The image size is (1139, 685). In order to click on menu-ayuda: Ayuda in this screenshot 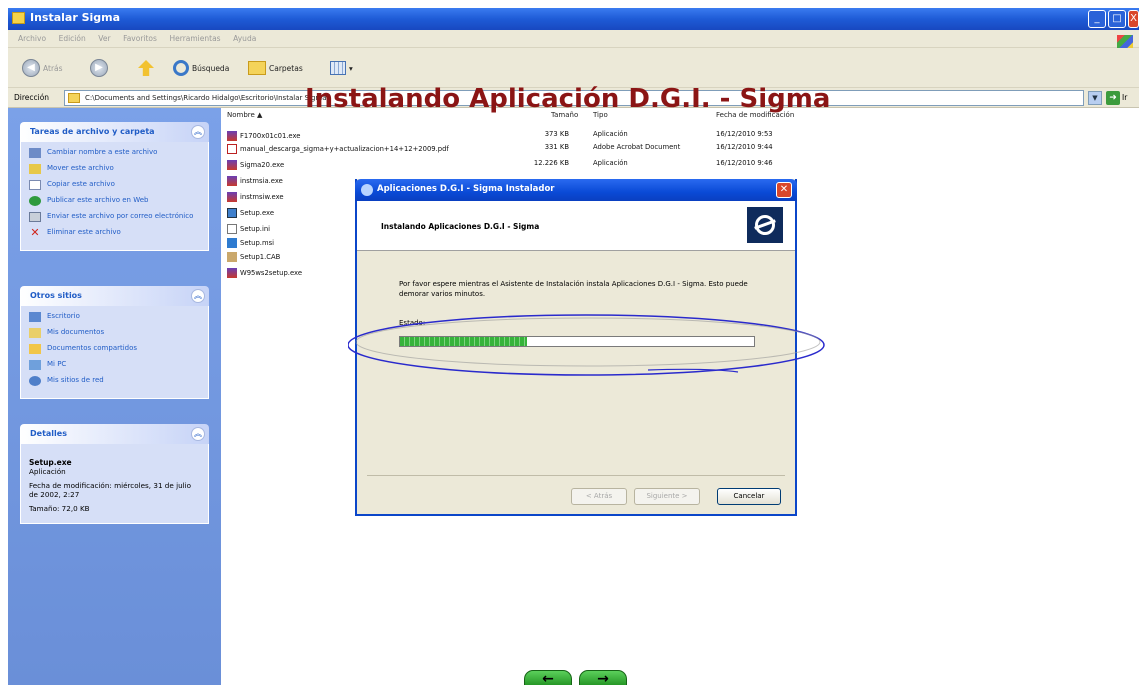, I will do `click(244, 38)`.